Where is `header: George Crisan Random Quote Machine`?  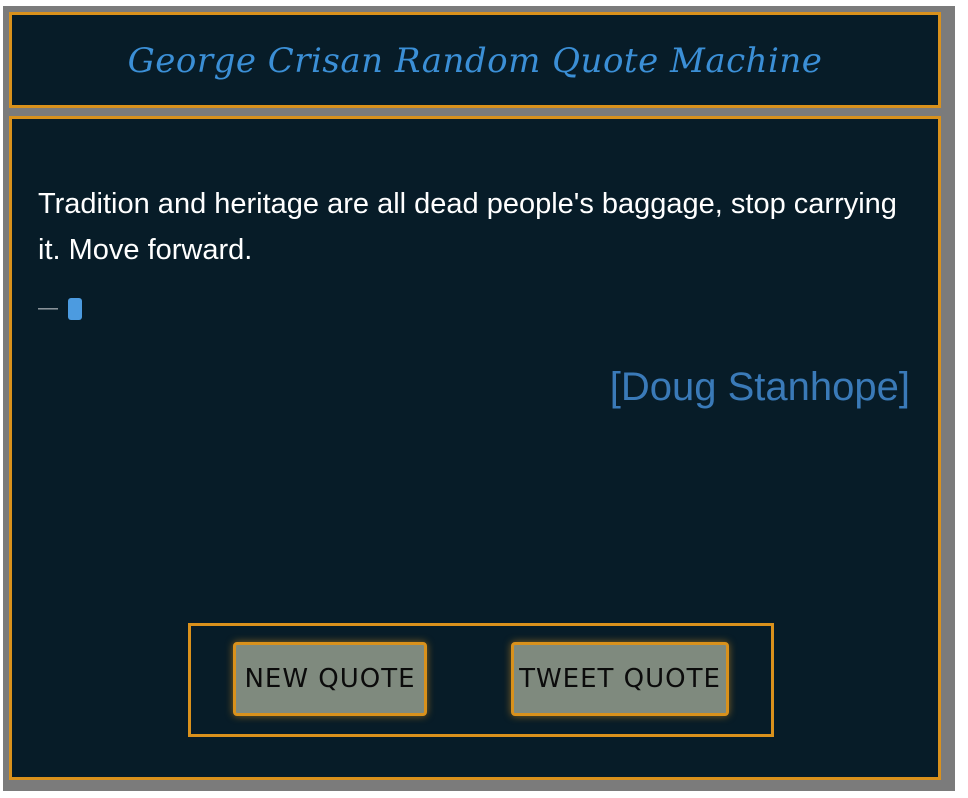 header: George Crisan Random Quote Machine is located at coordinates (475, 60).